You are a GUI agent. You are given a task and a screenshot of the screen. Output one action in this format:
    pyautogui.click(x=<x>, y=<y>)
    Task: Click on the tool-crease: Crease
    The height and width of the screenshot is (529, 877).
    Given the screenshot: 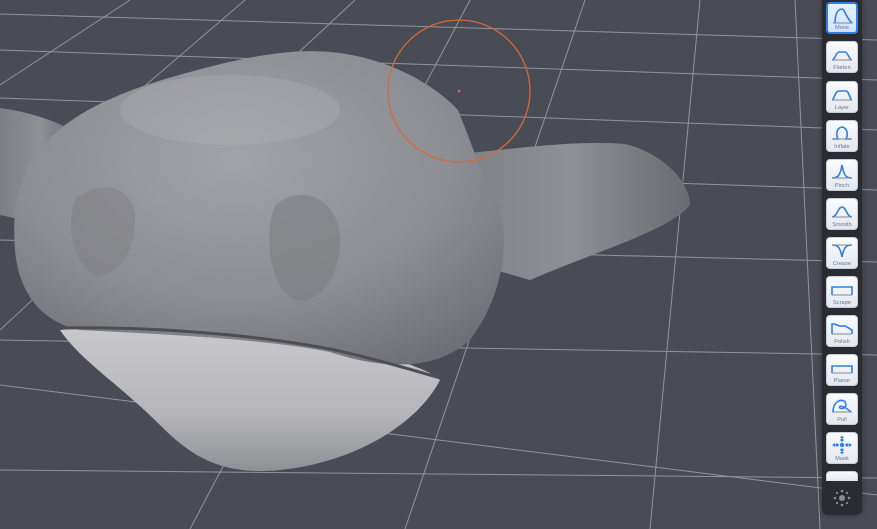 What is the action you would take?
    pyautogui.click(x=842, y=253)
    